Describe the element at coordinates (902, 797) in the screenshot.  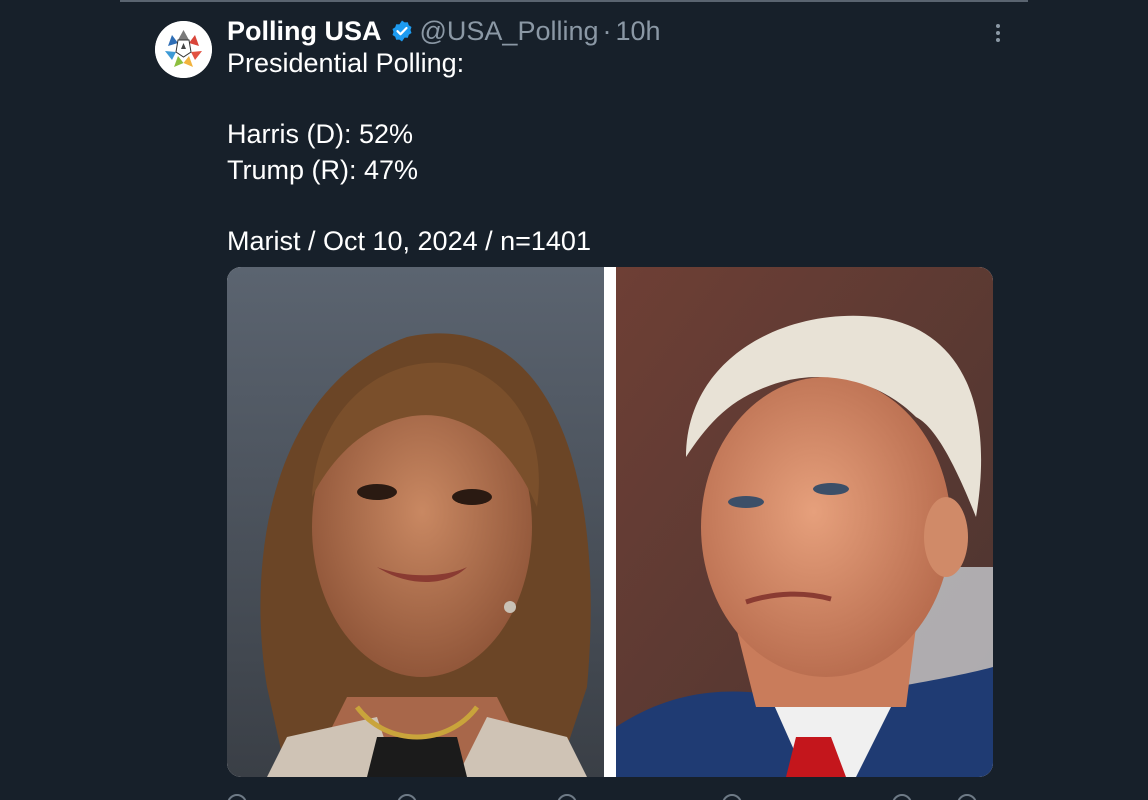
I see `bookmark-icon` at that location.